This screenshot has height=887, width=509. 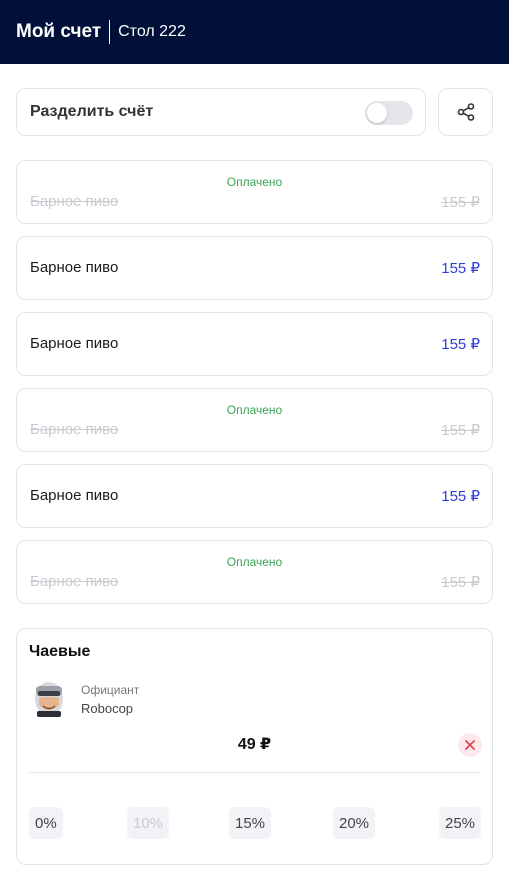 I want to click on tip-option-0: 0%, so click(x=46, y=823).